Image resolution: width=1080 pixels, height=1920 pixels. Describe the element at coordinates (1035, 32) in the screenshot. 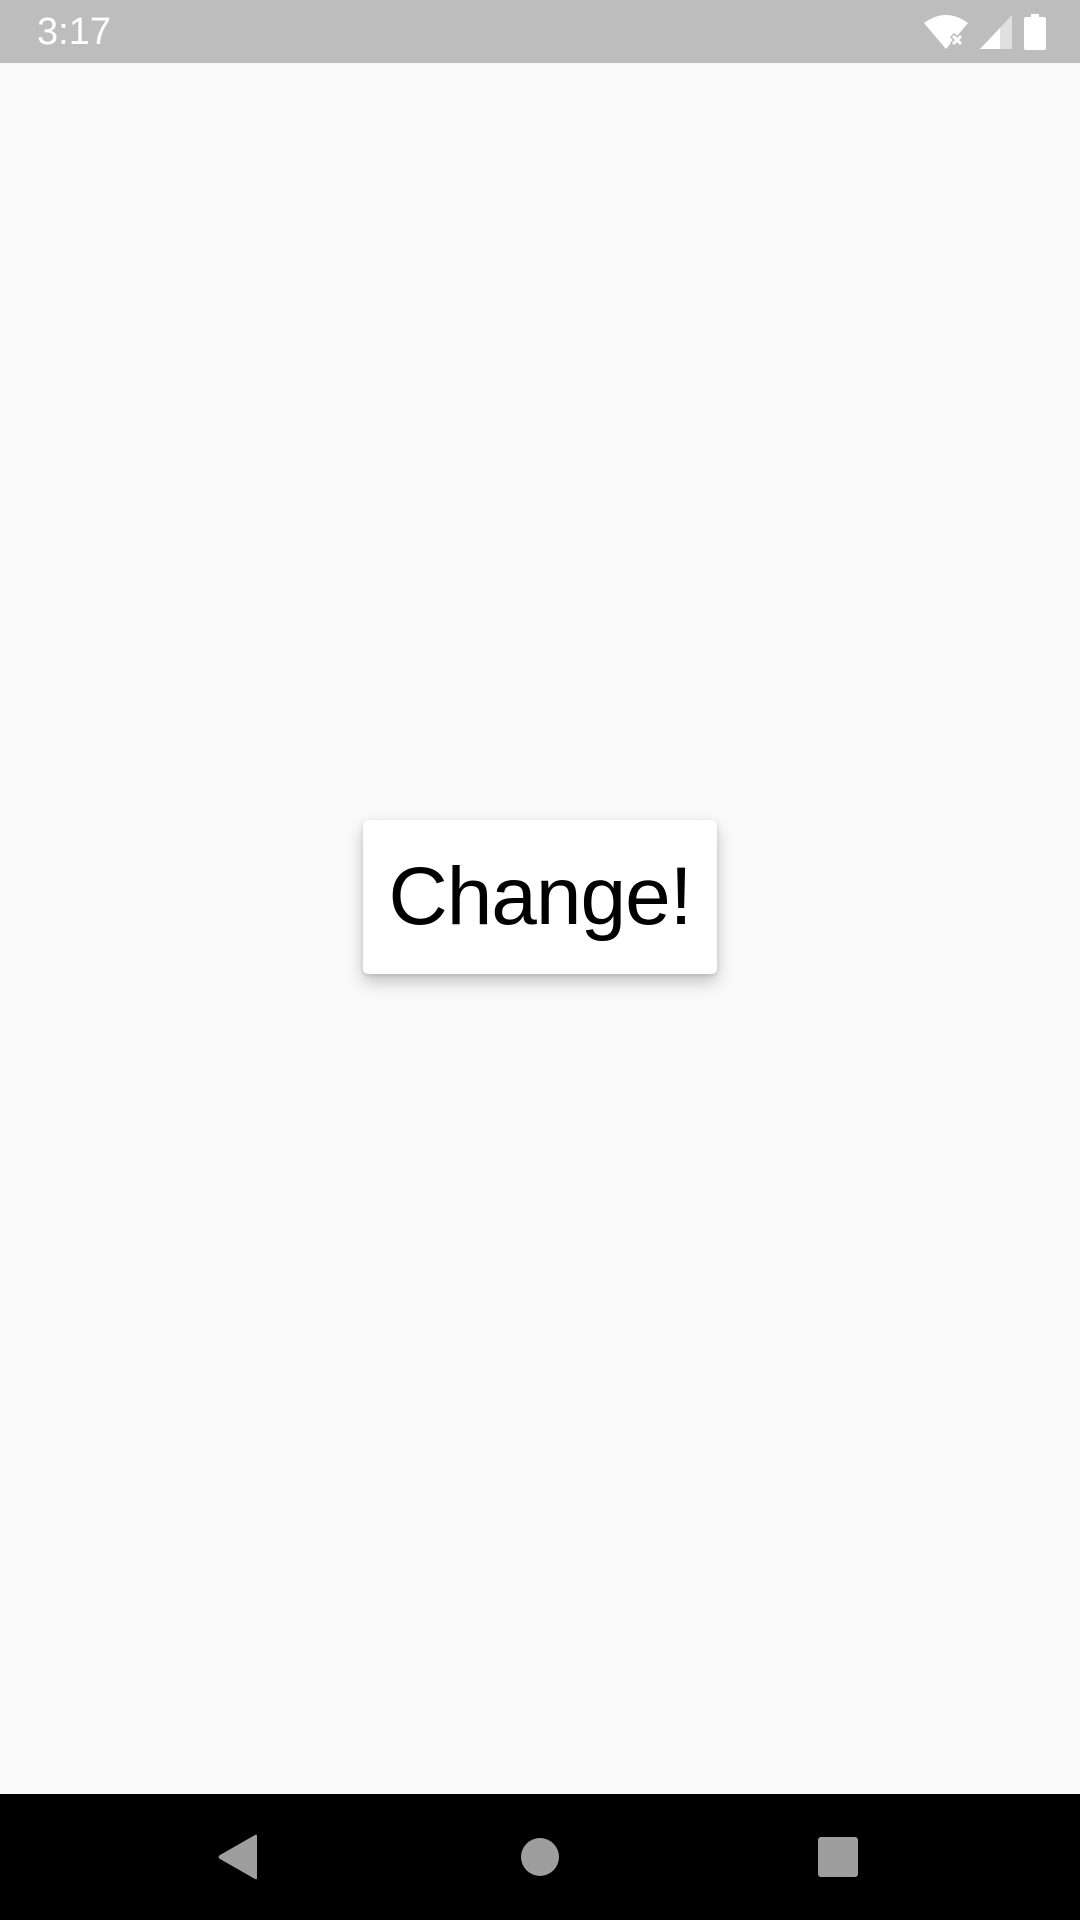

I see `battery-icon` at that location.